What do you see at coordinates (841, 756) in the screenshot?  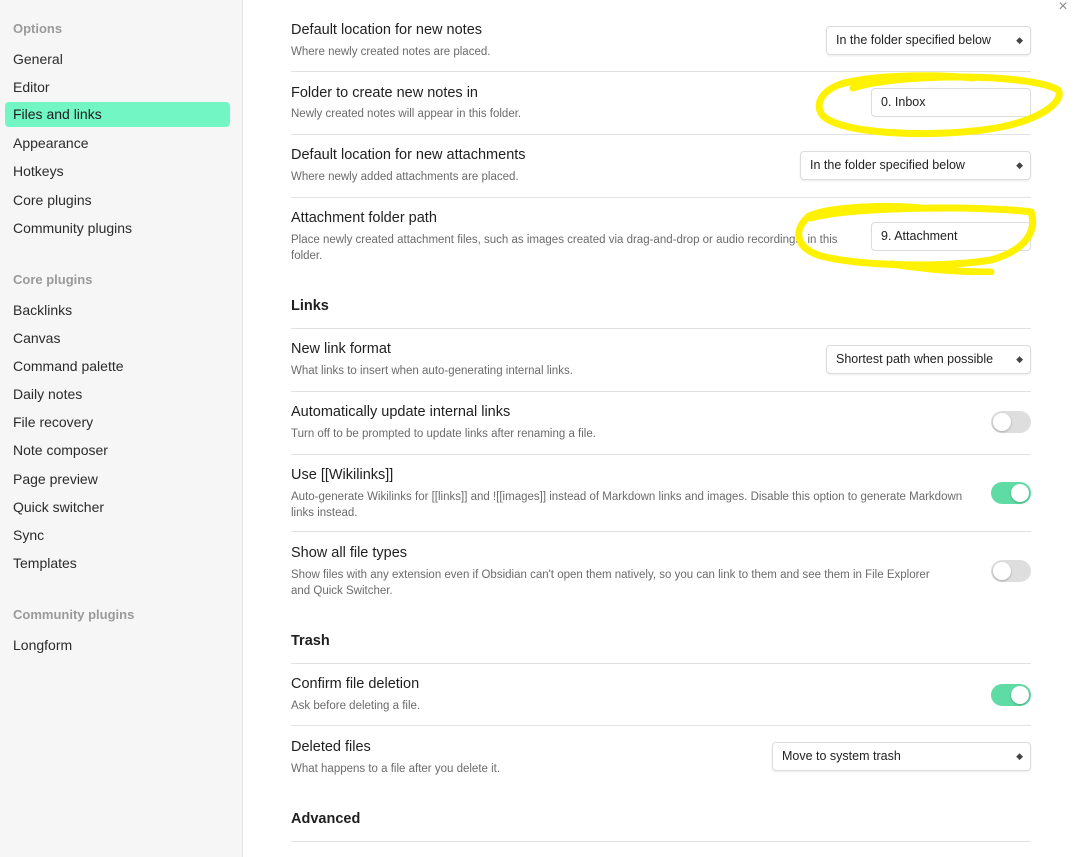 I see `dropdown-value: Move to system trash` at bounding box center [841, 756].